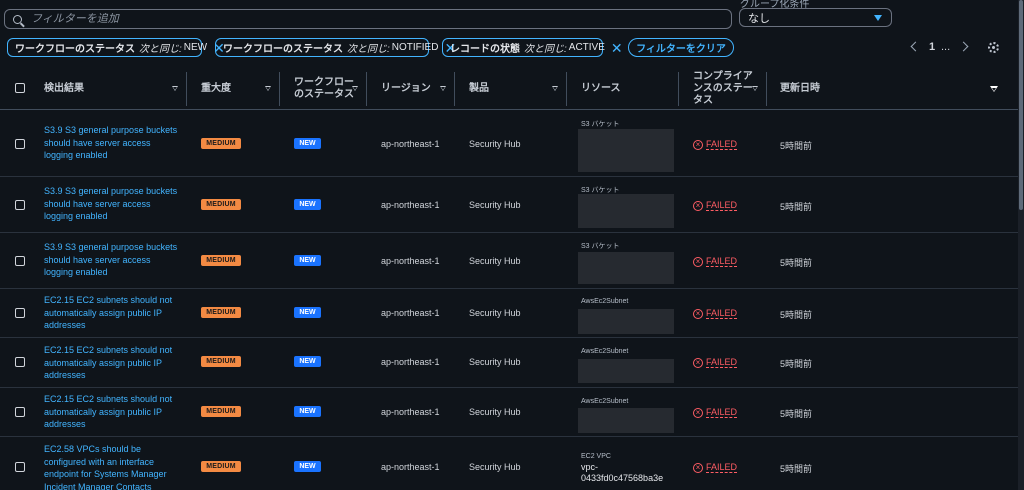  I want to click on close-icon: ✕, so click(617, 48).